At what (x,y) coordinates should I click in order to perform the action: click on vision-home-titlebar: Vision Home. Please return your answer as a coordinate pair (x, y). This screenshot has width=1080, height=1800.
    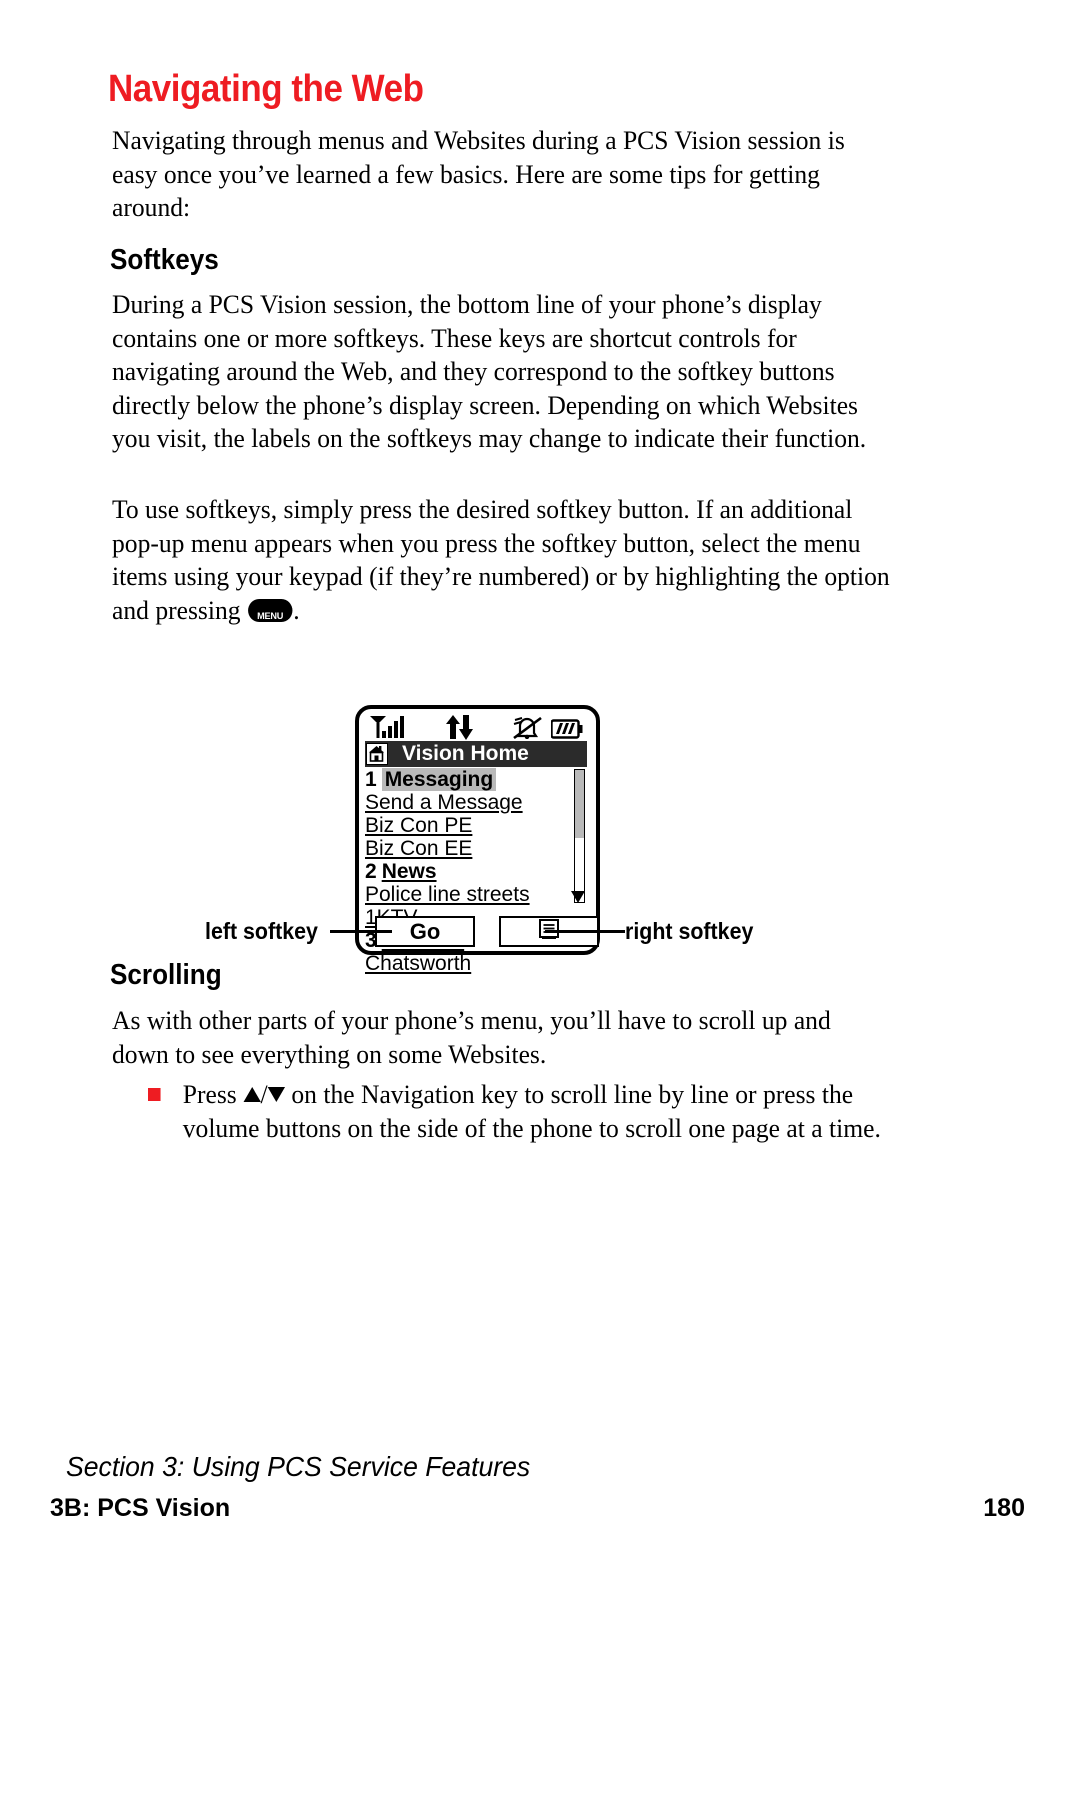
    Looking at the image, I should click on (476, 754).